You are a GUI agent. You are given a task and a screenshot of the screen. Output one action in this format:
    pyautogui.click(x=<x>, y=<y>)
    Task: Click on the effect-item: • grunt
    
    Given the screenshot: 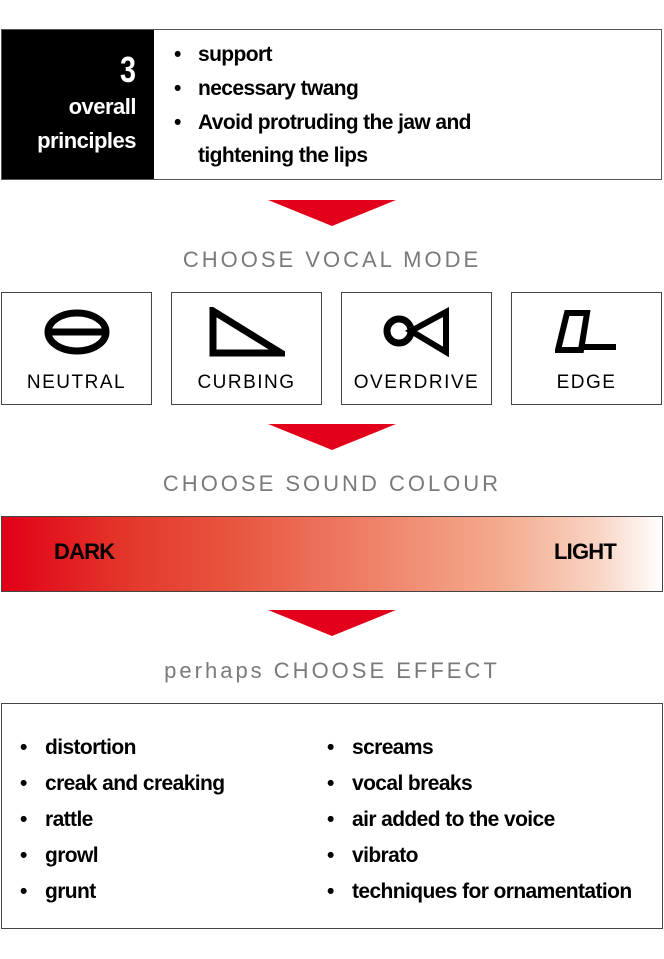 What is the action you would take?
    pyautogui.click(x=122, y=892)
    